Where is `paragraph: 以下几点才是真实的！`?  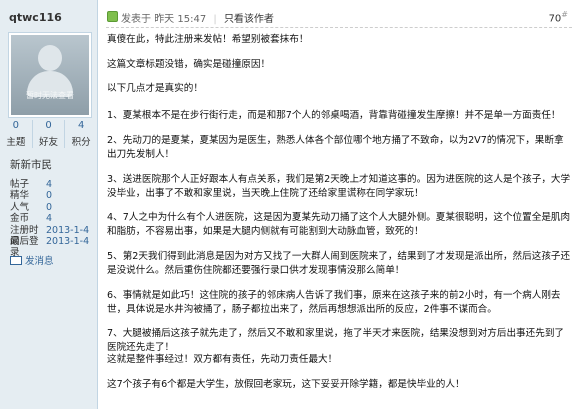 paragraph: 以下几点才是真实的！ is located at coordinates (155, 88).